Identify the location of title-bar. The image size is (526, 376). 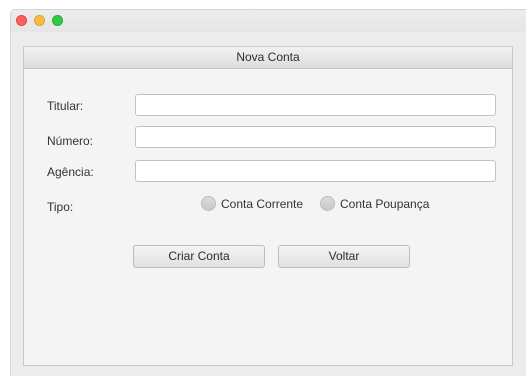
(268, 21).